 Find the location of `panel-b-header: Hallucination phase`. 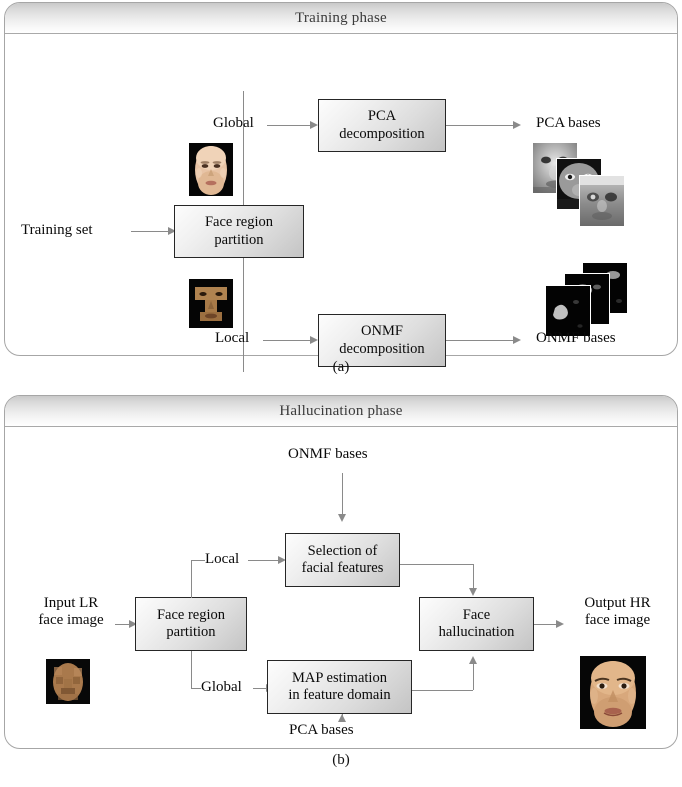

panel-b-header: Hallucination phase is located at coordinates (341, 411).